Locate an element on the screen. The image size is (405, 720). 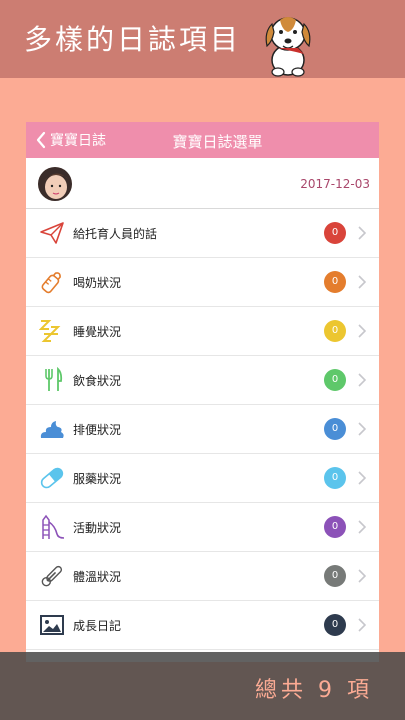
menu-item-activity: 活動狀況 0 is located at coordinates (202, 527).